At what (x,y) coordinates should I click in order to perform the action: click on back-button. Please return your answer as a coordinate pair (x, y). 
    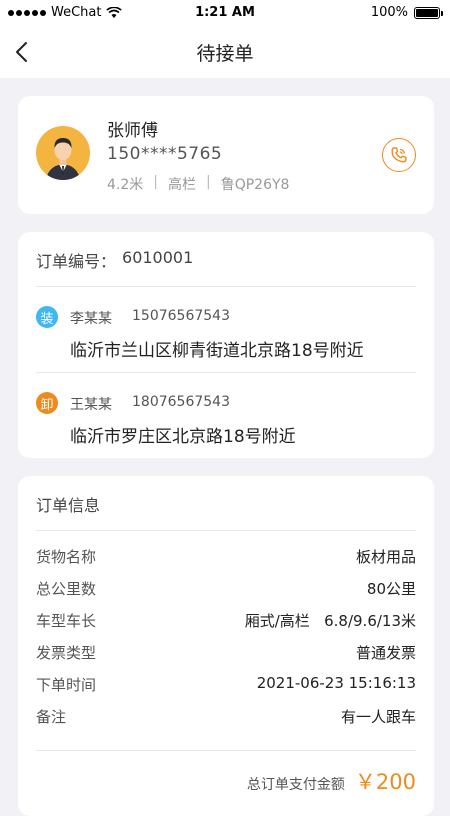
    Looking at the image, I should click on (22, 52).